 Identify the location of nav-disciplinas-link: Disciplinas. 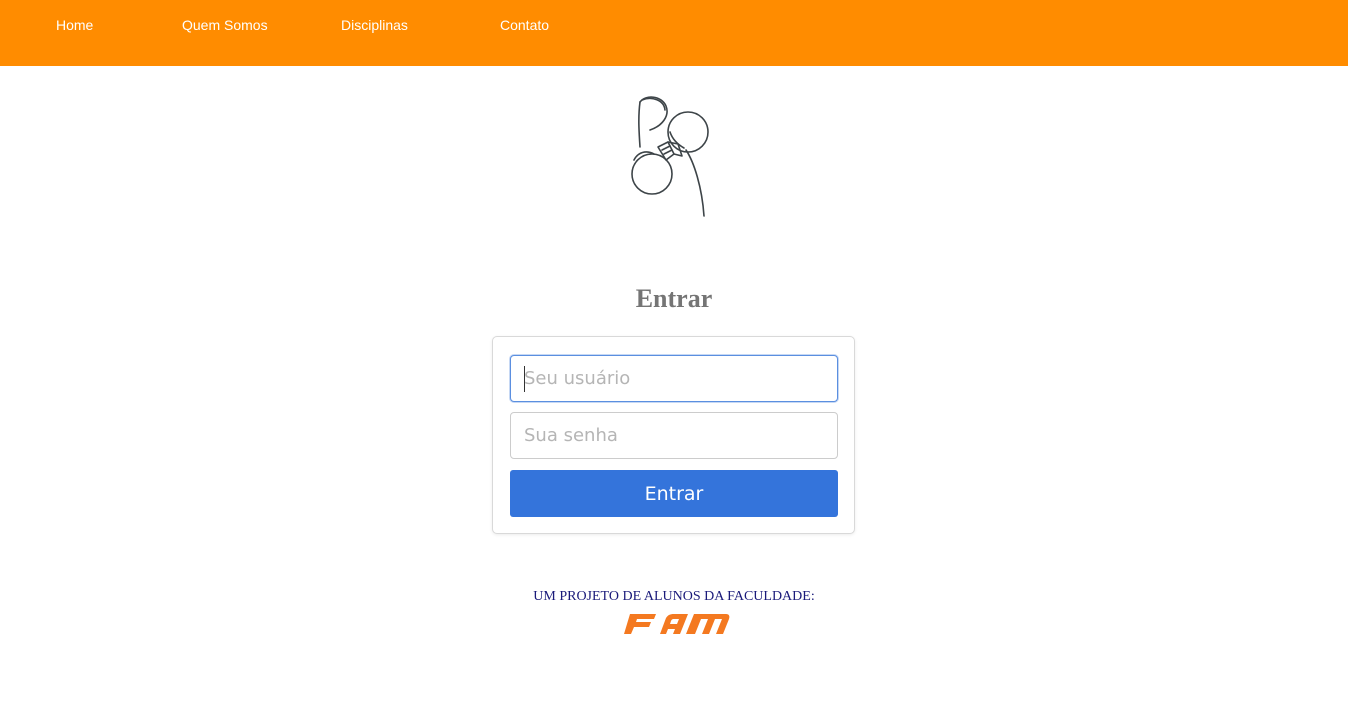
(374, 25).